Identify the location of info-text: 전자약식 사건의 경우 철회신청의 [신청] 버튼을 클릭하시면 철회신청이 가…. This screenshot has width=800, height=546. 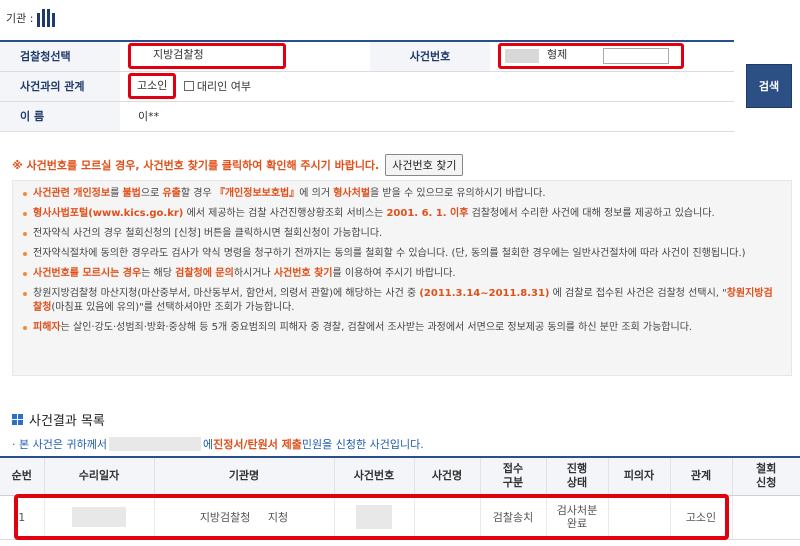
(208, 233).